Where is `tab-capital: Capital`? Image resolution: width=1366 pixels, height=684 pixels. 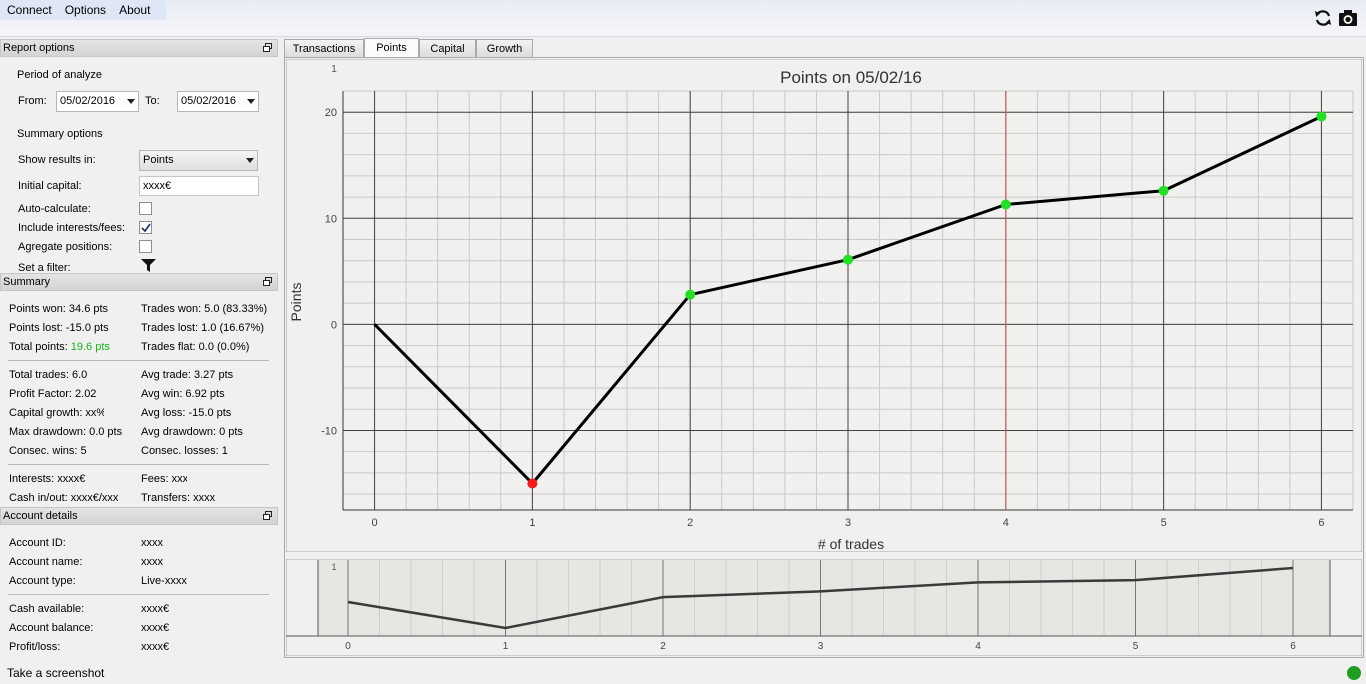
tab-capital: Capital is located at coordinates (447, 48).